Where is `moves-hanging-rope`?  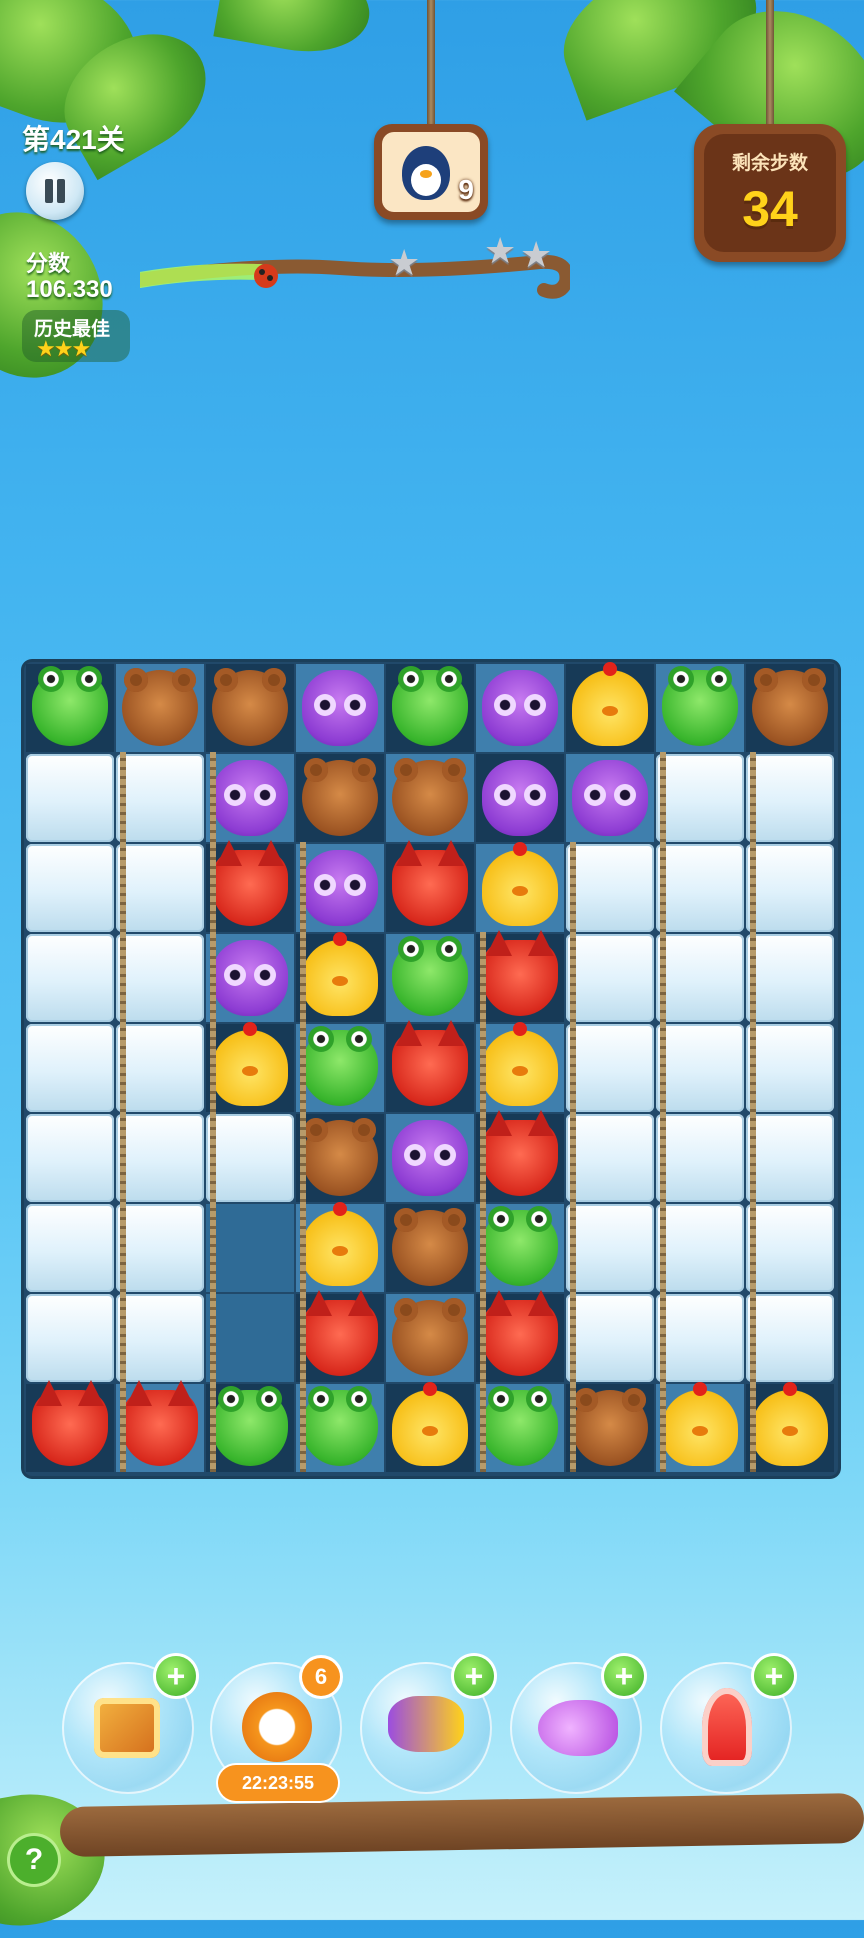
moves-hanging-rope is located at coordinates (770, 63).